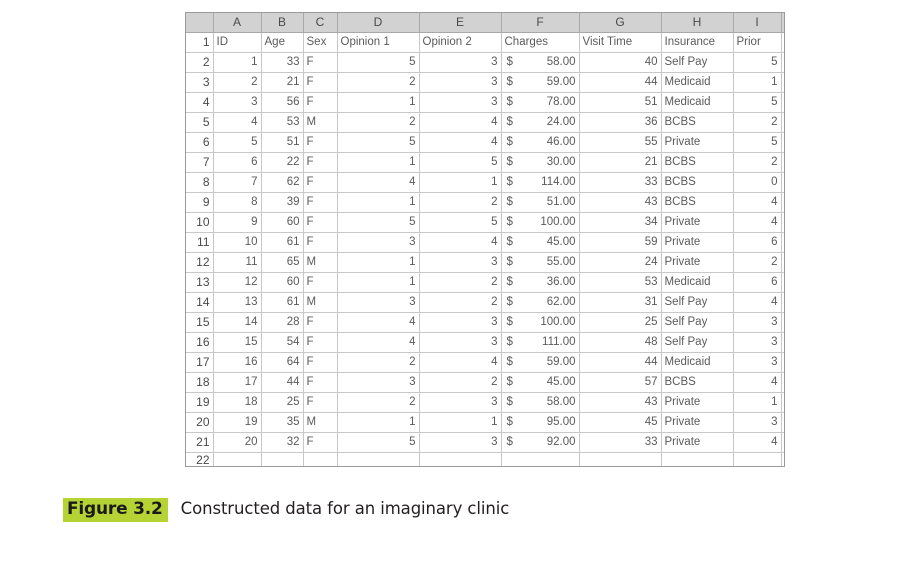 This screenshot has width=903, height=577. Describe the element at coordinates (237, 82) in the screenshot. I see `cell-id-2: 2` at that location.